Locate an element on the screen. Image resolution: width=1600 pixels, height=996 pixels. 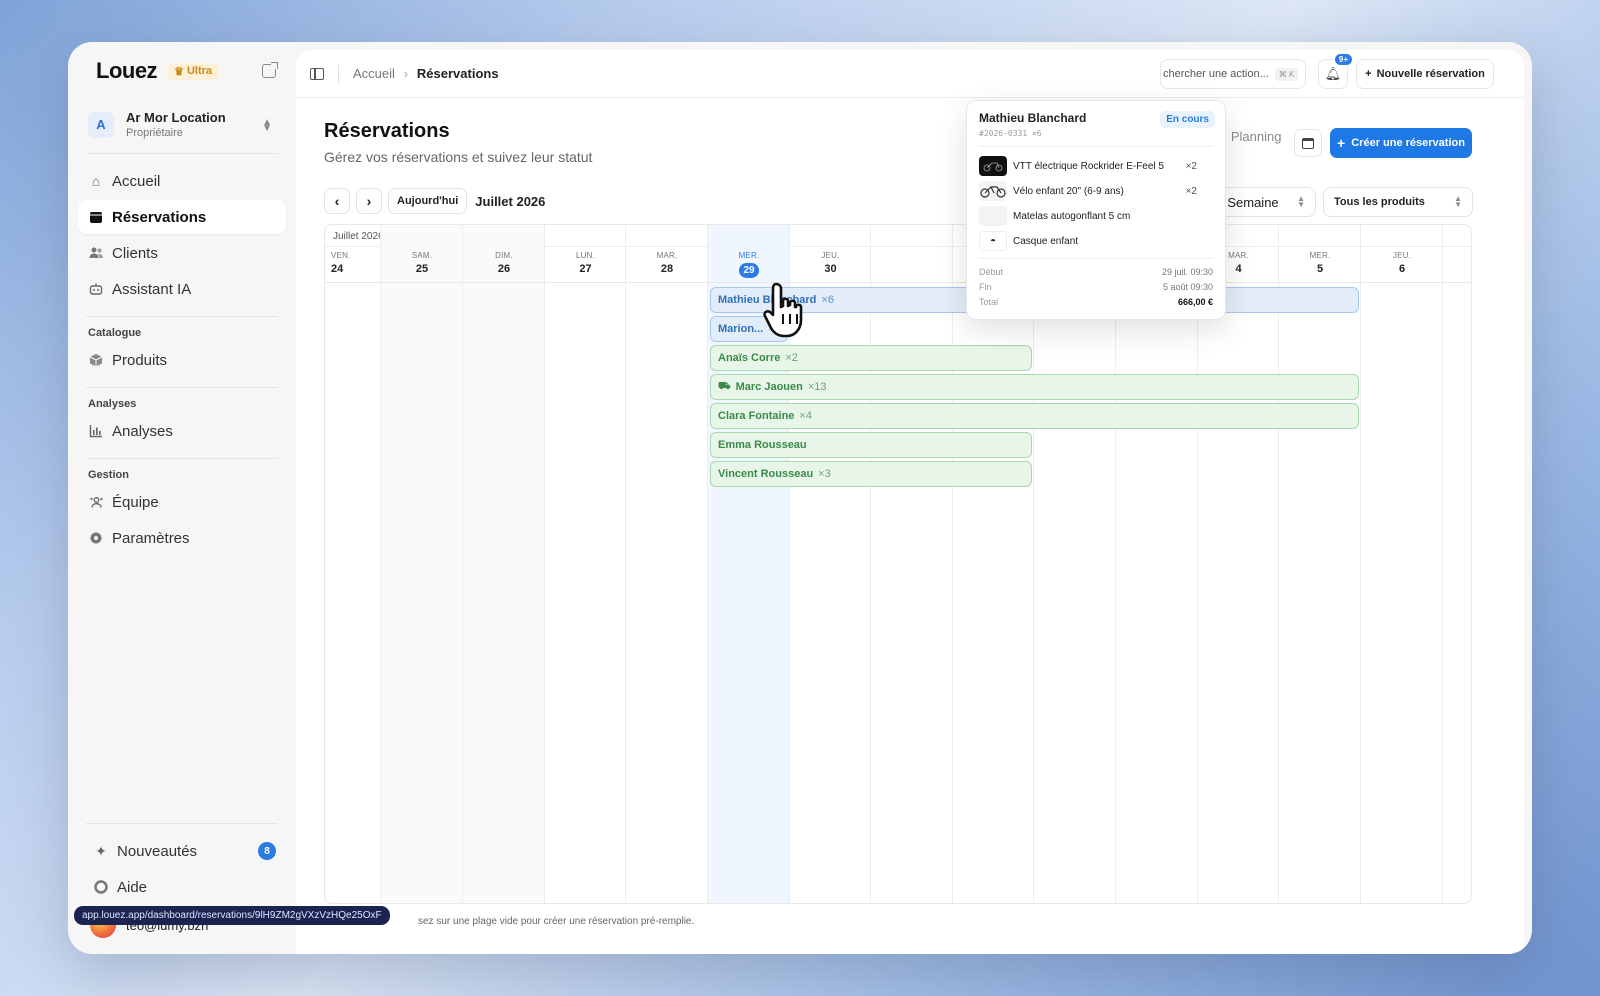
new-booking-button: + Nouvelle réservation is located at coordinates (1425, 74).